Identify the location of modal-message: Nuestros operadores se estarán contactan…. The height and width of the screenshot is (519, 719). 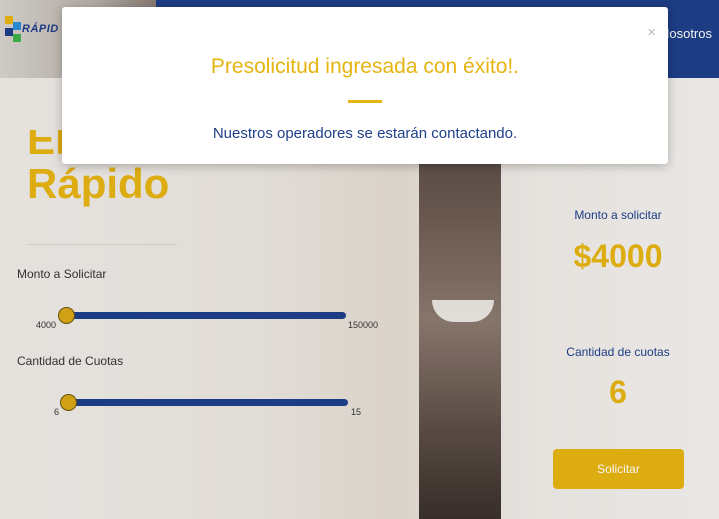
(365, 133).